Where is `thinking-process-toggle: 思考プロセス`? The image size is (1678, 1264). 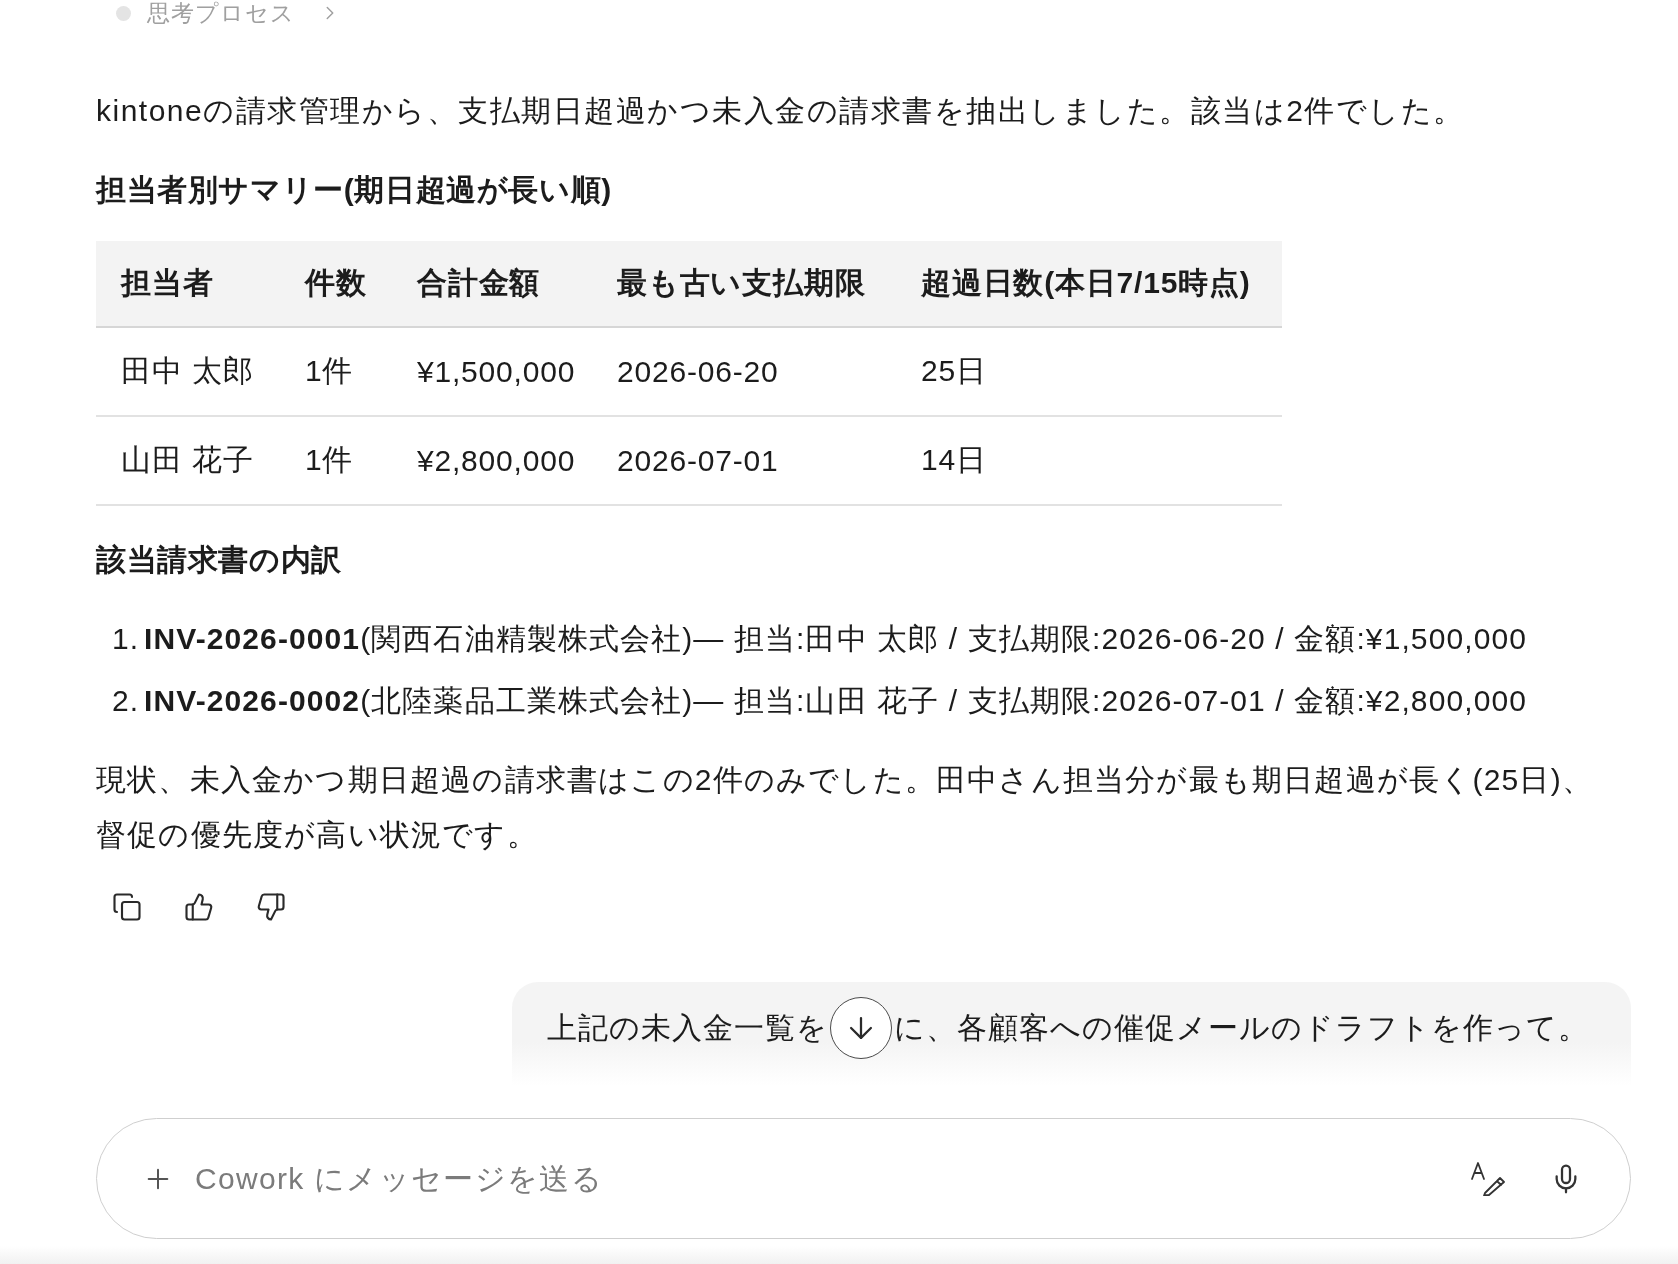 thinking-process-toggle: 思考プロセス is located at coordinates (228, 13).